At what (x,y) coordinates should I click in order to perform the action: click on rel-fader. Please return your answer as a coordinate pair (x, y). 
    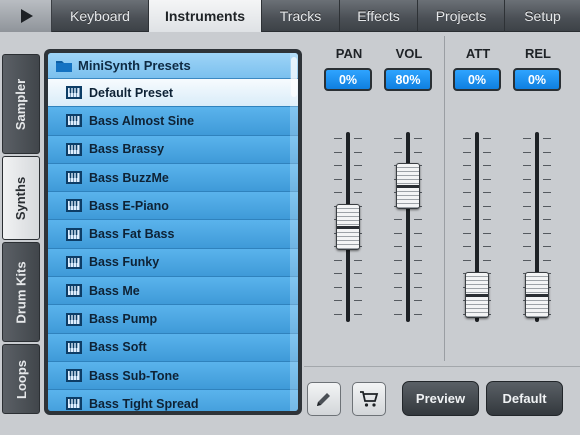
    Looking at the image, I should click on (537, 227).